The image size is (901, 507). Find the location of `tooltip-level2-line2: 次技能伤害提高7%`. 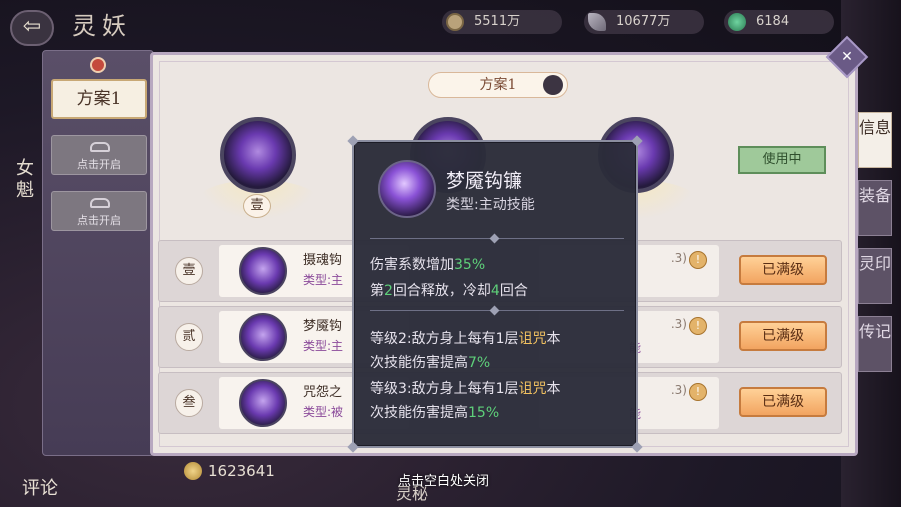

tooltip-level2-line2: 次技能伤害提高7% is located at coordinates (430, 363).